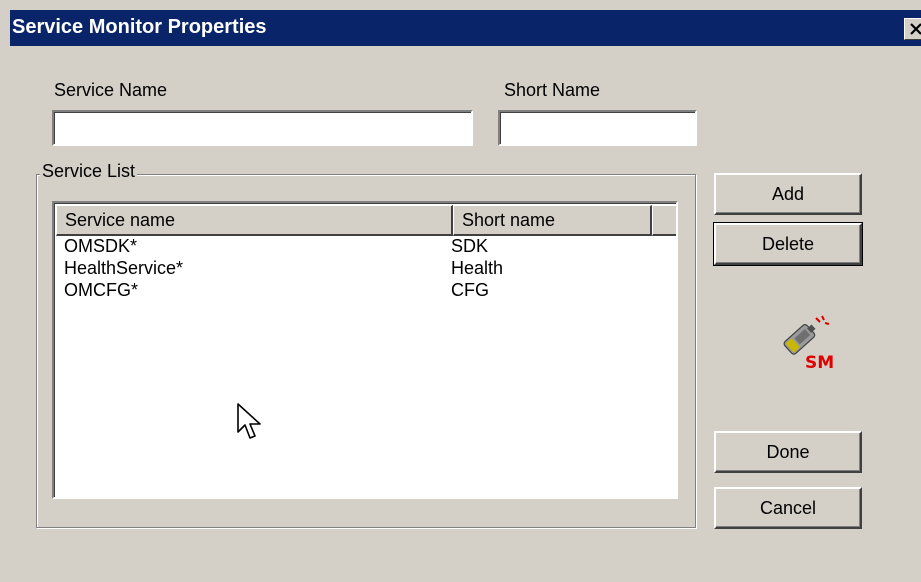 Image resolution: width=921 pixels, height=582 pixels. What do you see at coordinates (820, 363) in the screenshot?
I see `logo-label: SM` at bounding box center [820, 363].